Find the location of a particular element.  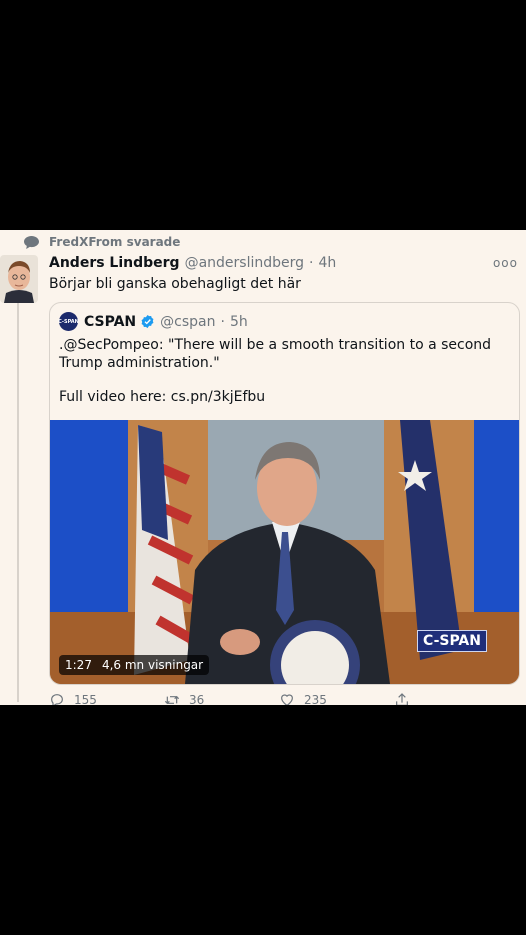

retweet-button: 36 is located at coordinates (221, 698).